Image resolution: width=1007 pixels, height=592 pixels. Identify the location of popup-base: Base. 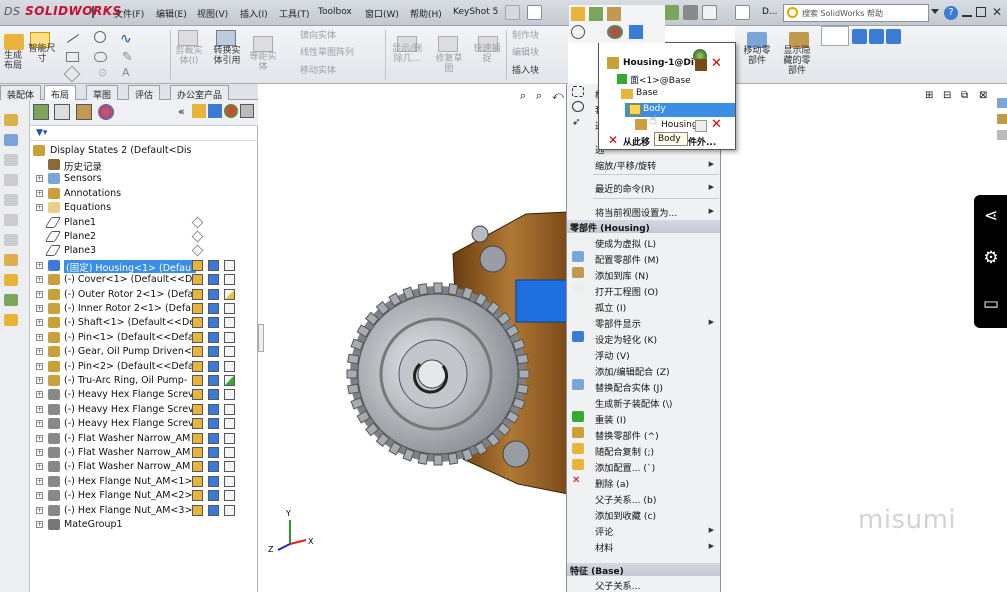
(647, 93).